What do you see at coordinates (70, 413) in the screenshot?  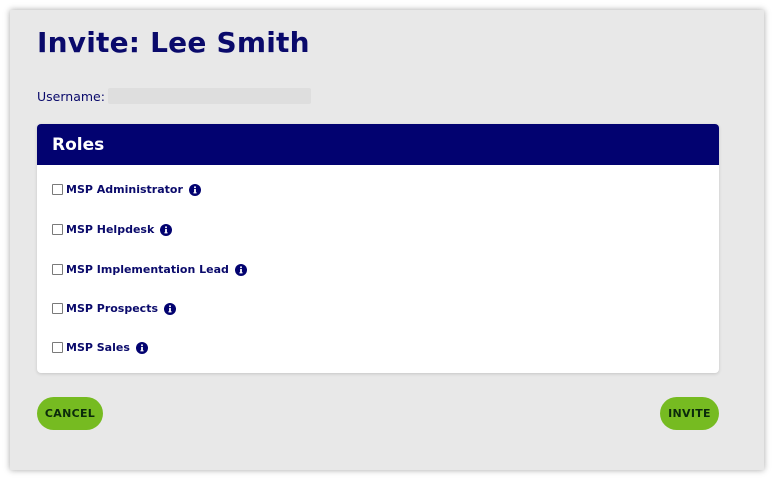 I see `cancel-button: CANCEL` at bounding box center [70, 413].